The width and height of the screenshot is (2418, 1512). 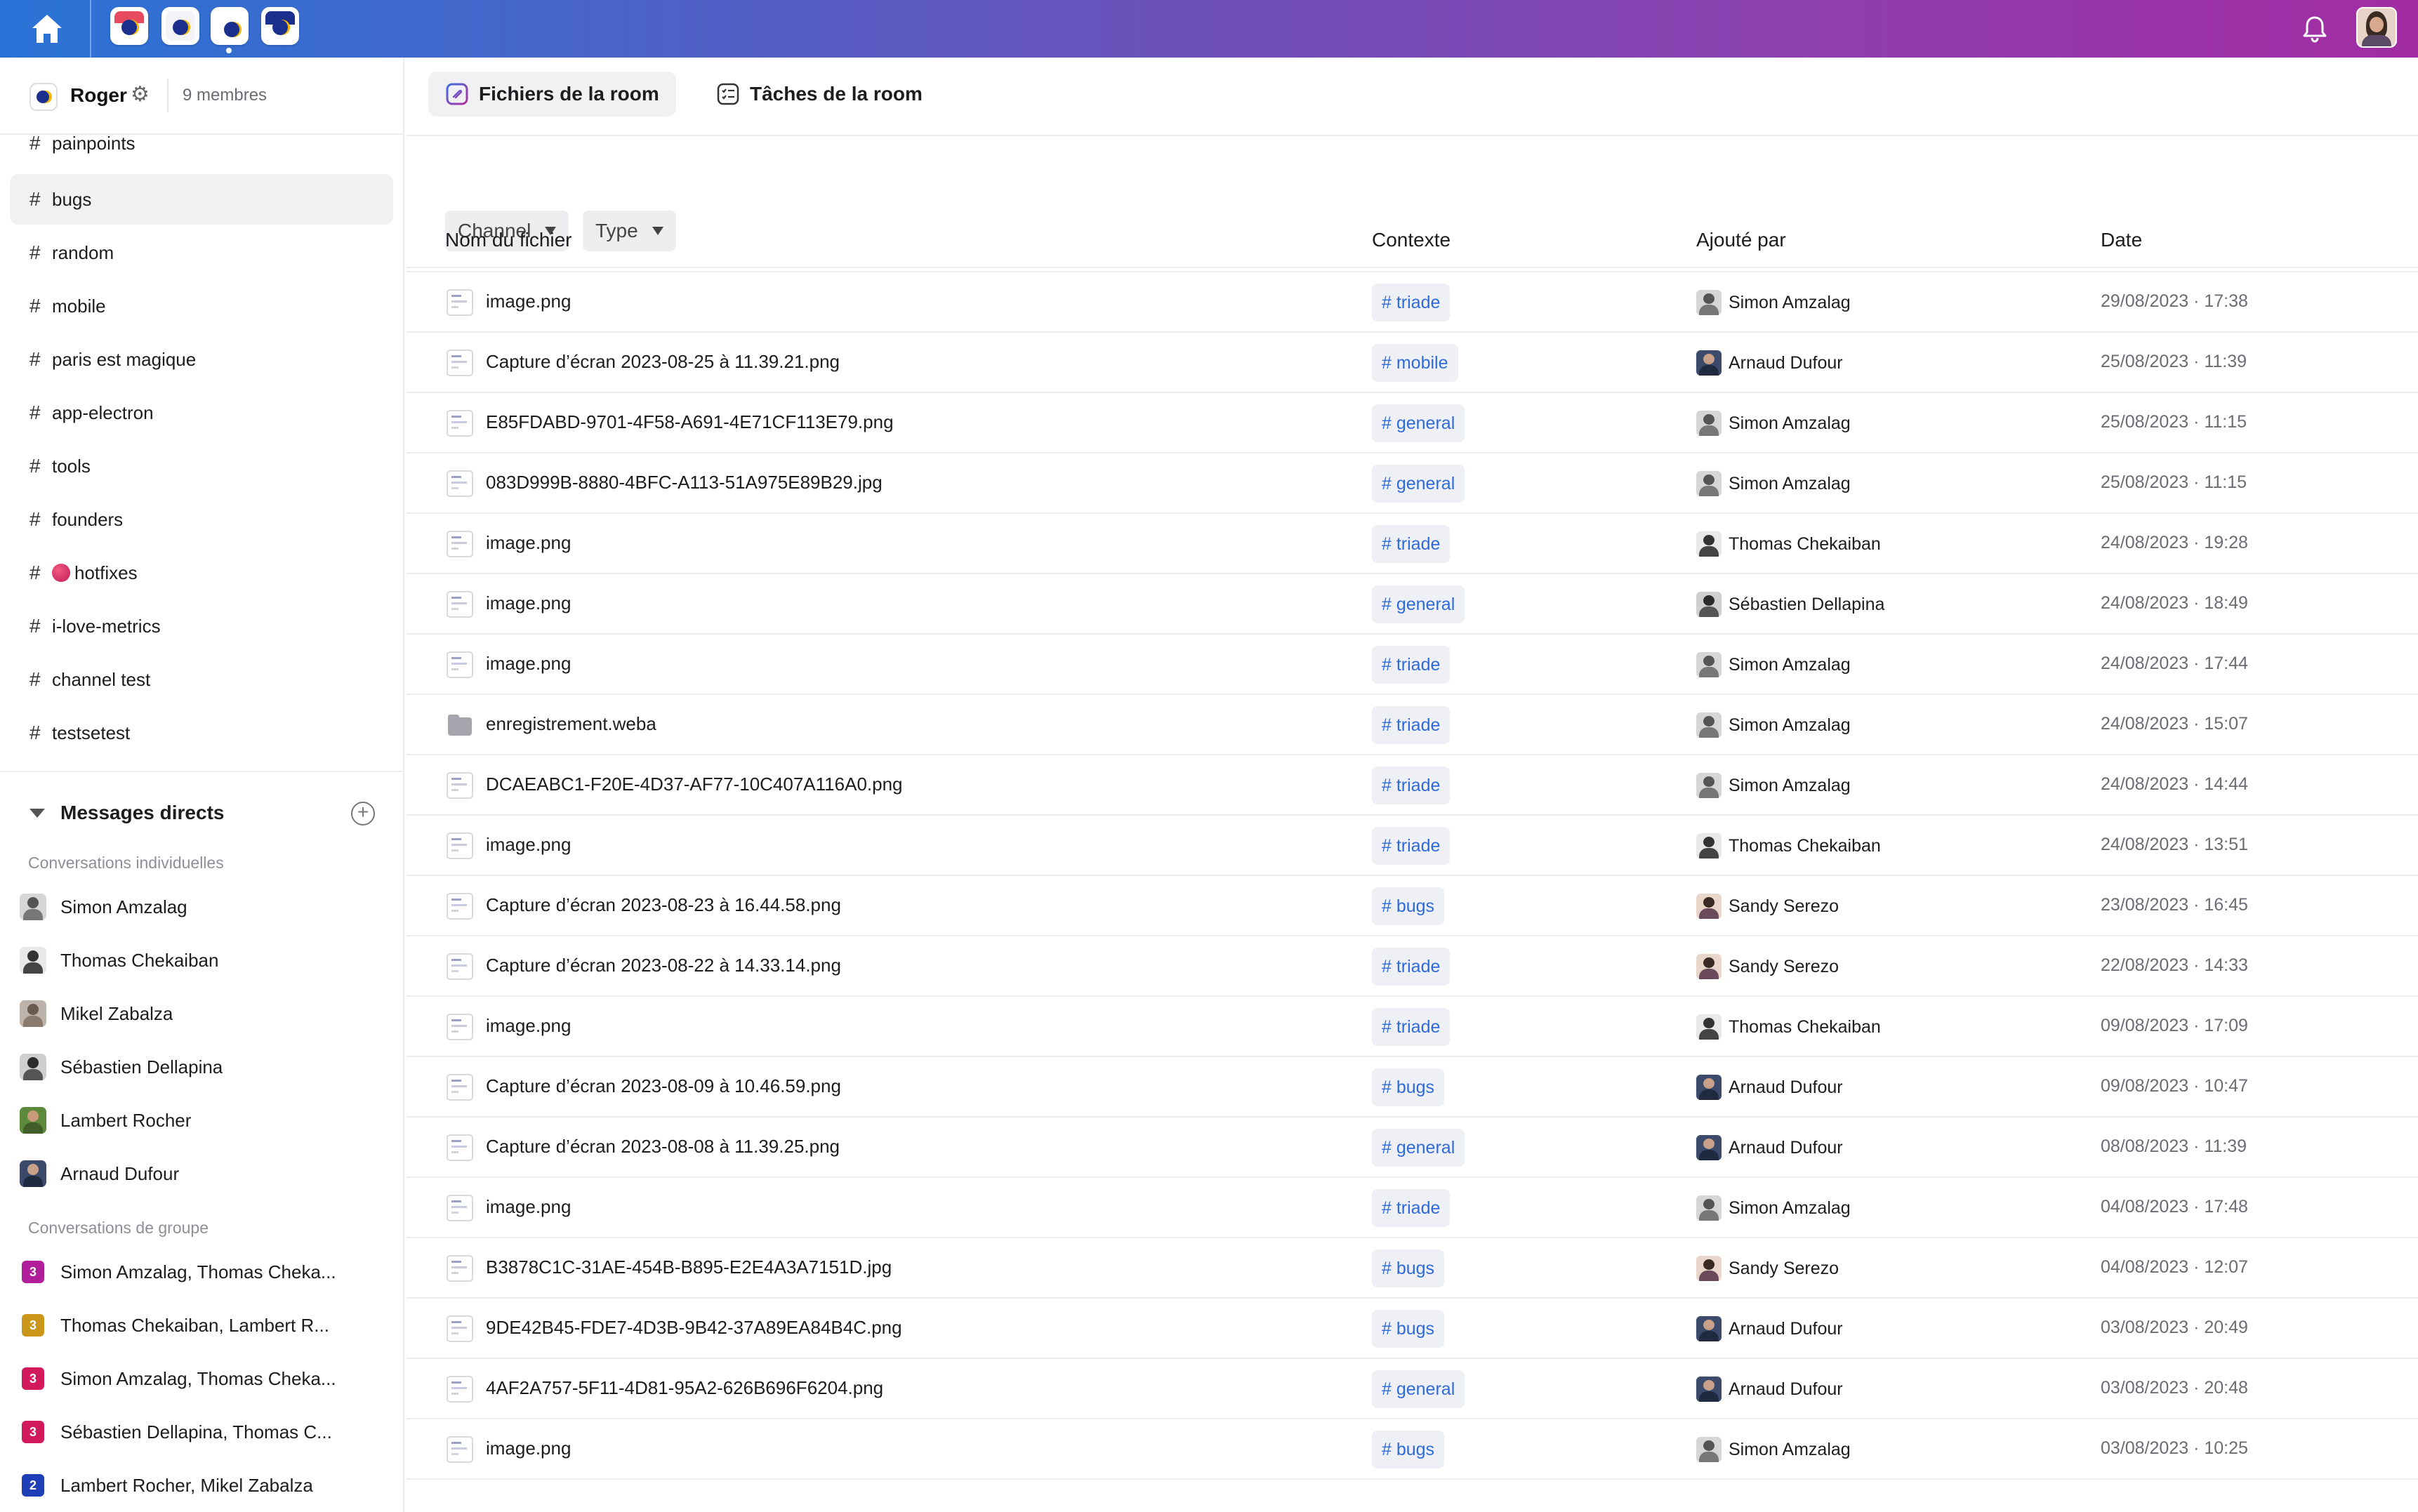 What do you see at coordinates (37, 813) in the screenshot?
I see `caret-down-icon` at bounding box center [37, 813].